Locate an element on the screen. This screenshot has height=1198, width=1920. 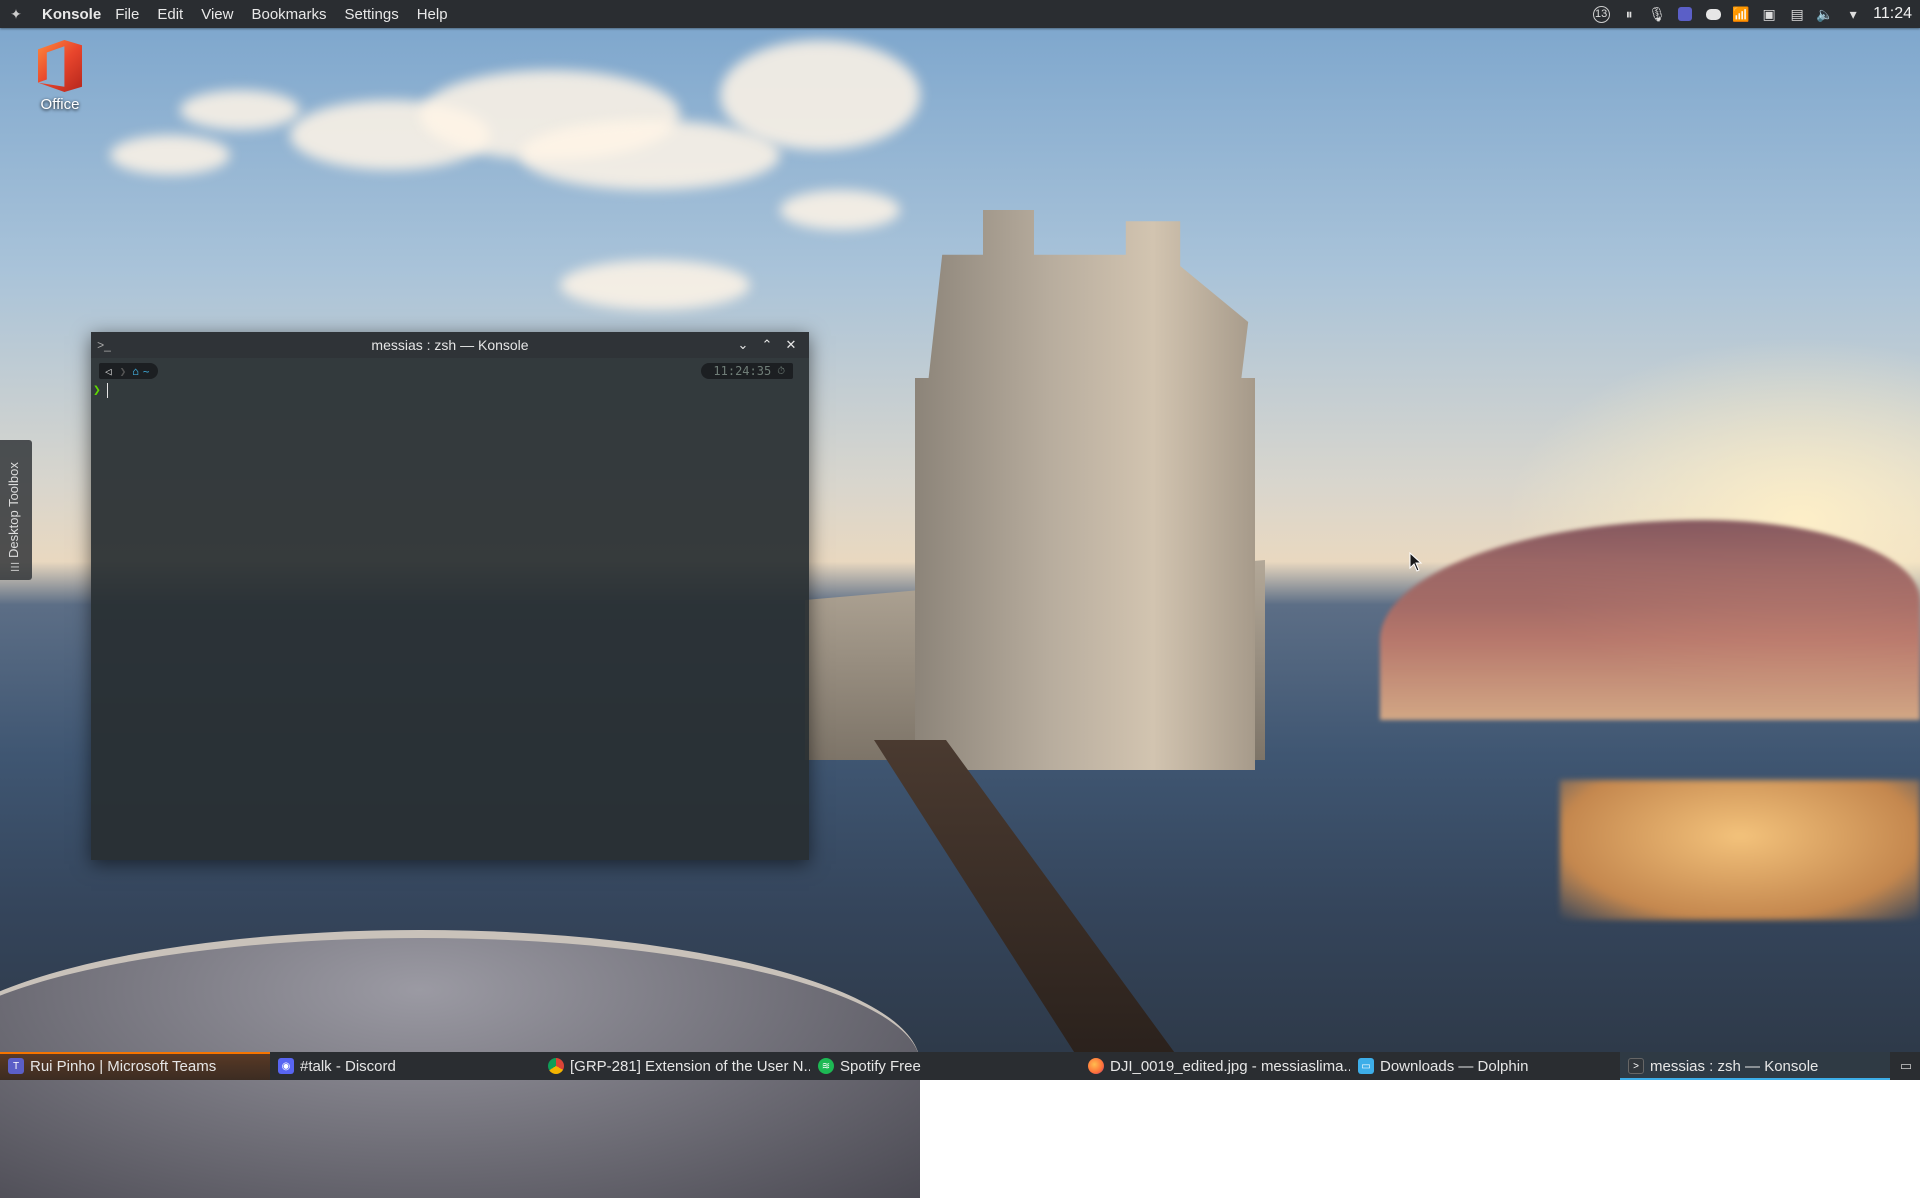
task-label: #talk - Discord is located at coordinates (348, 1066).